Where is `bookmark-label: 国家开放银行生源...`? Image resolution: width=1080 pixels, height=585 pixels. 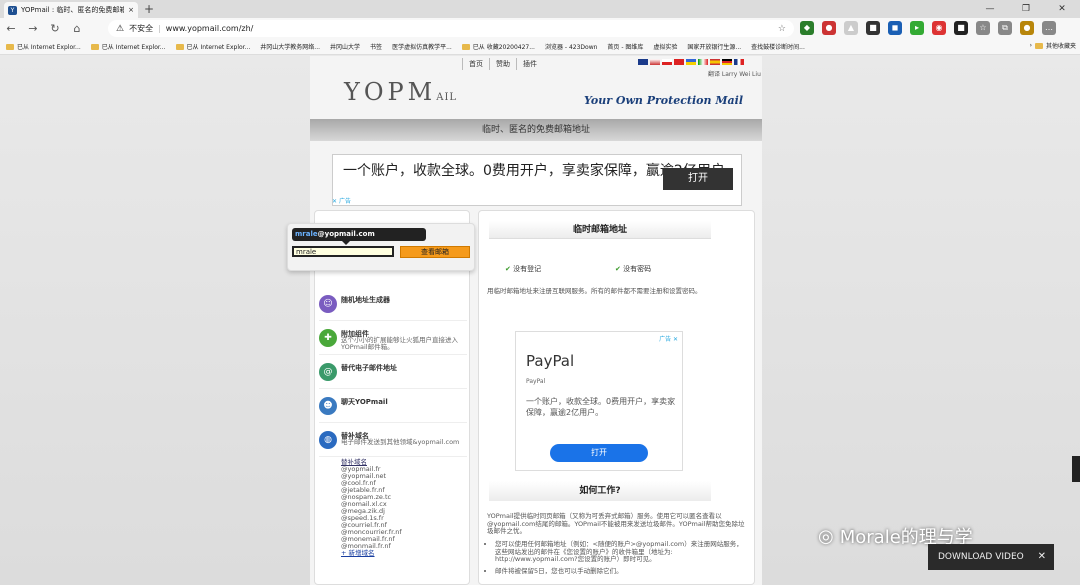
bookmark-label: 国家开放银行生源... is located at coordinates (714, 47).